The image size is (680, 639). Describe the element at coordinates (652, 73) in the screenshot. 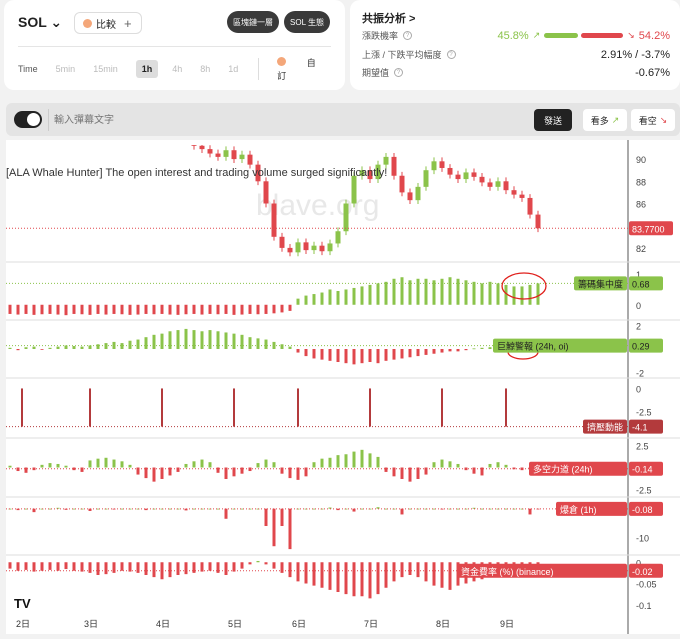

I see `expected-value: -0.67%` at that location.